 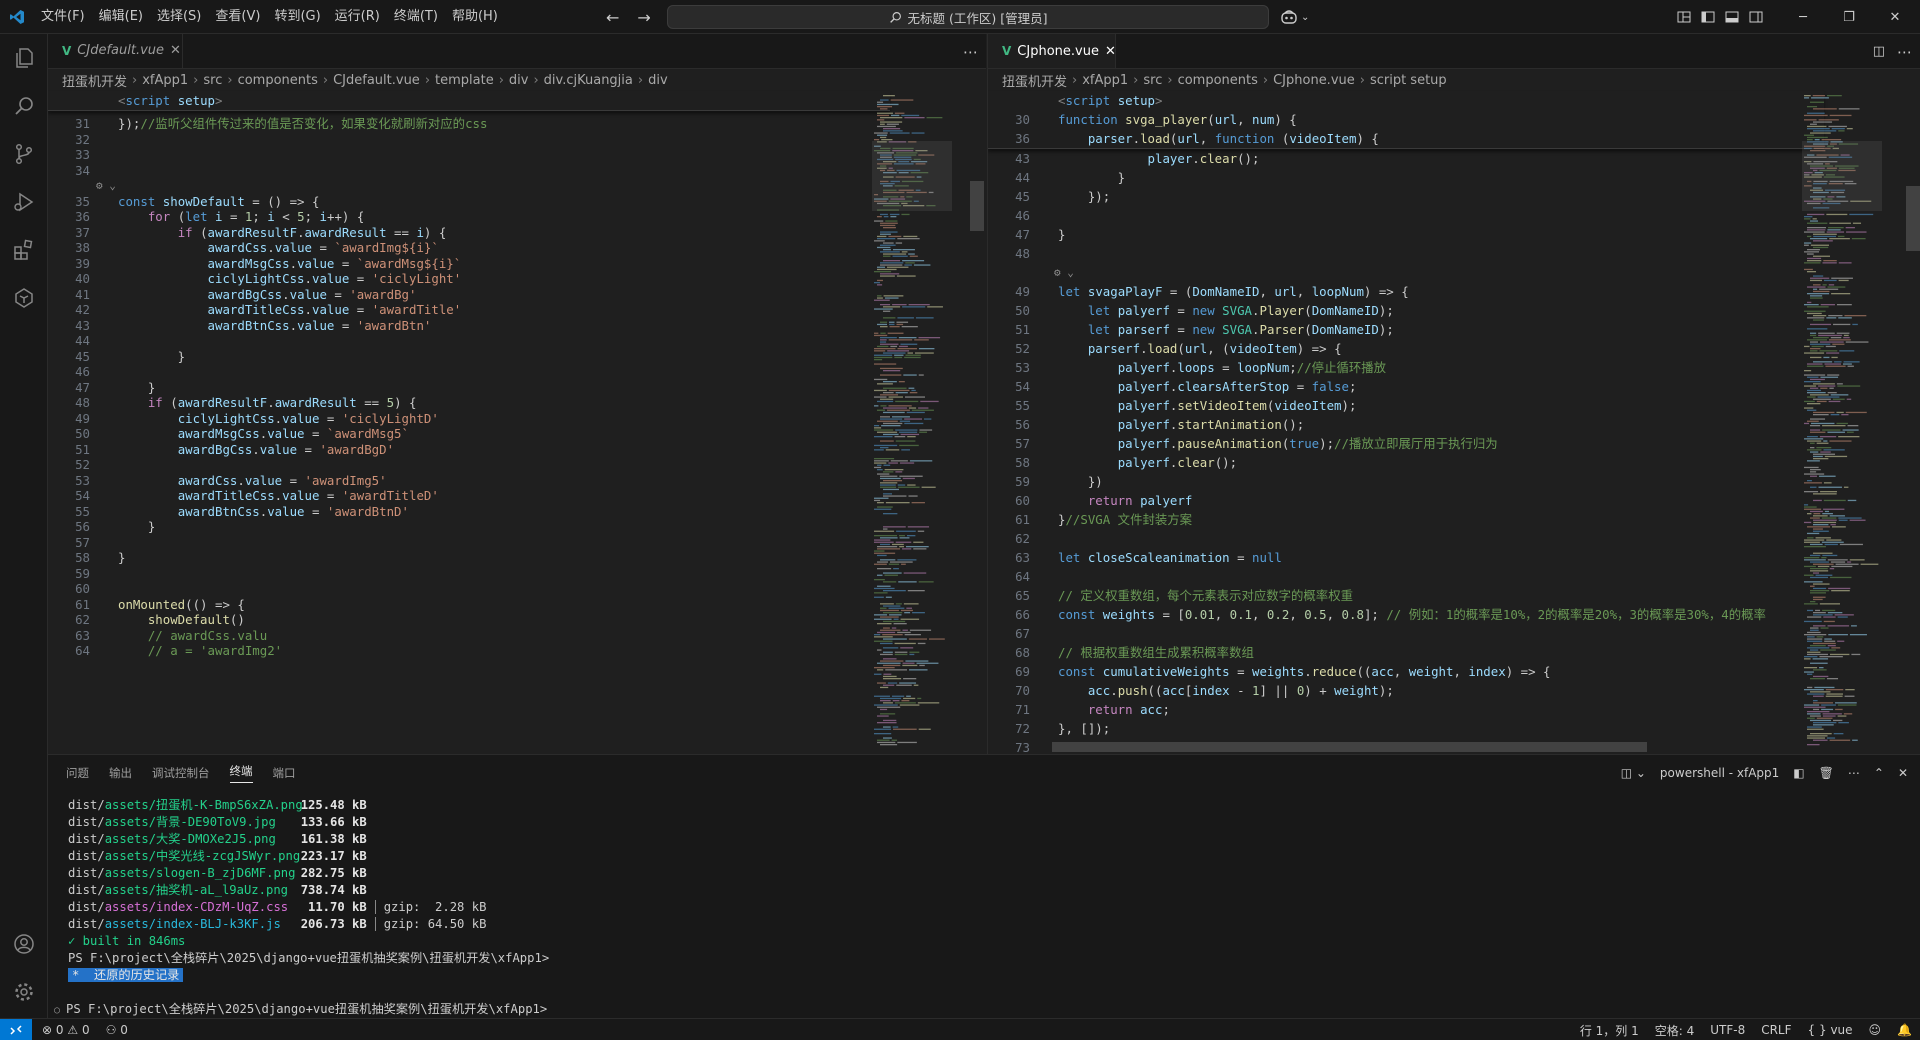 What do you see at coordinates (1803, 17) in the screenshot?
I see `minimize-icon: ─` at bounding box center [1803, 17].